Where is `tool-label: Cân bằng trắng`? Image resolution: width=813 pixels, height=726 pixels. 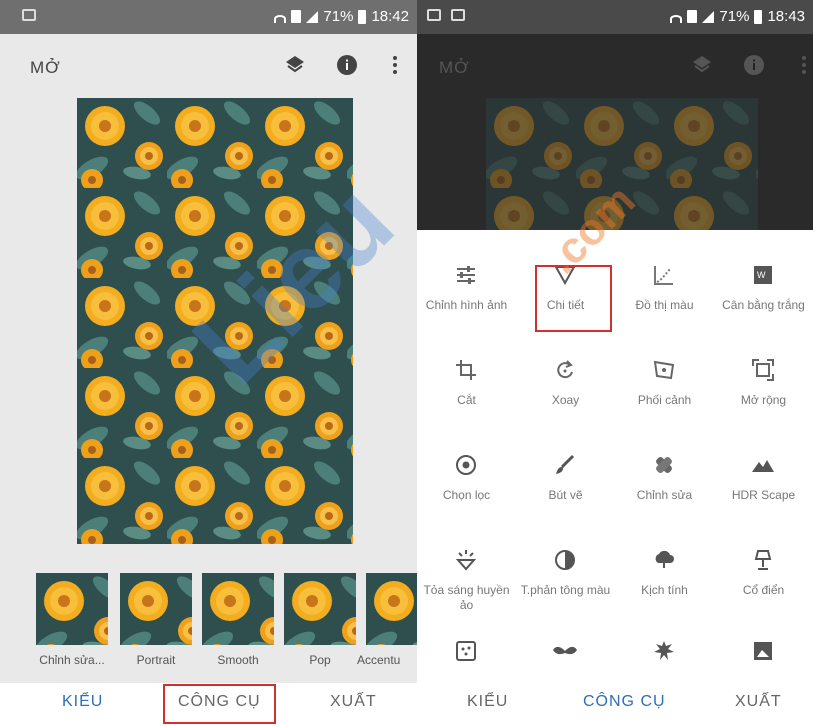
tool-label: Cân bằng trắng is located at coordinates (763, 305).